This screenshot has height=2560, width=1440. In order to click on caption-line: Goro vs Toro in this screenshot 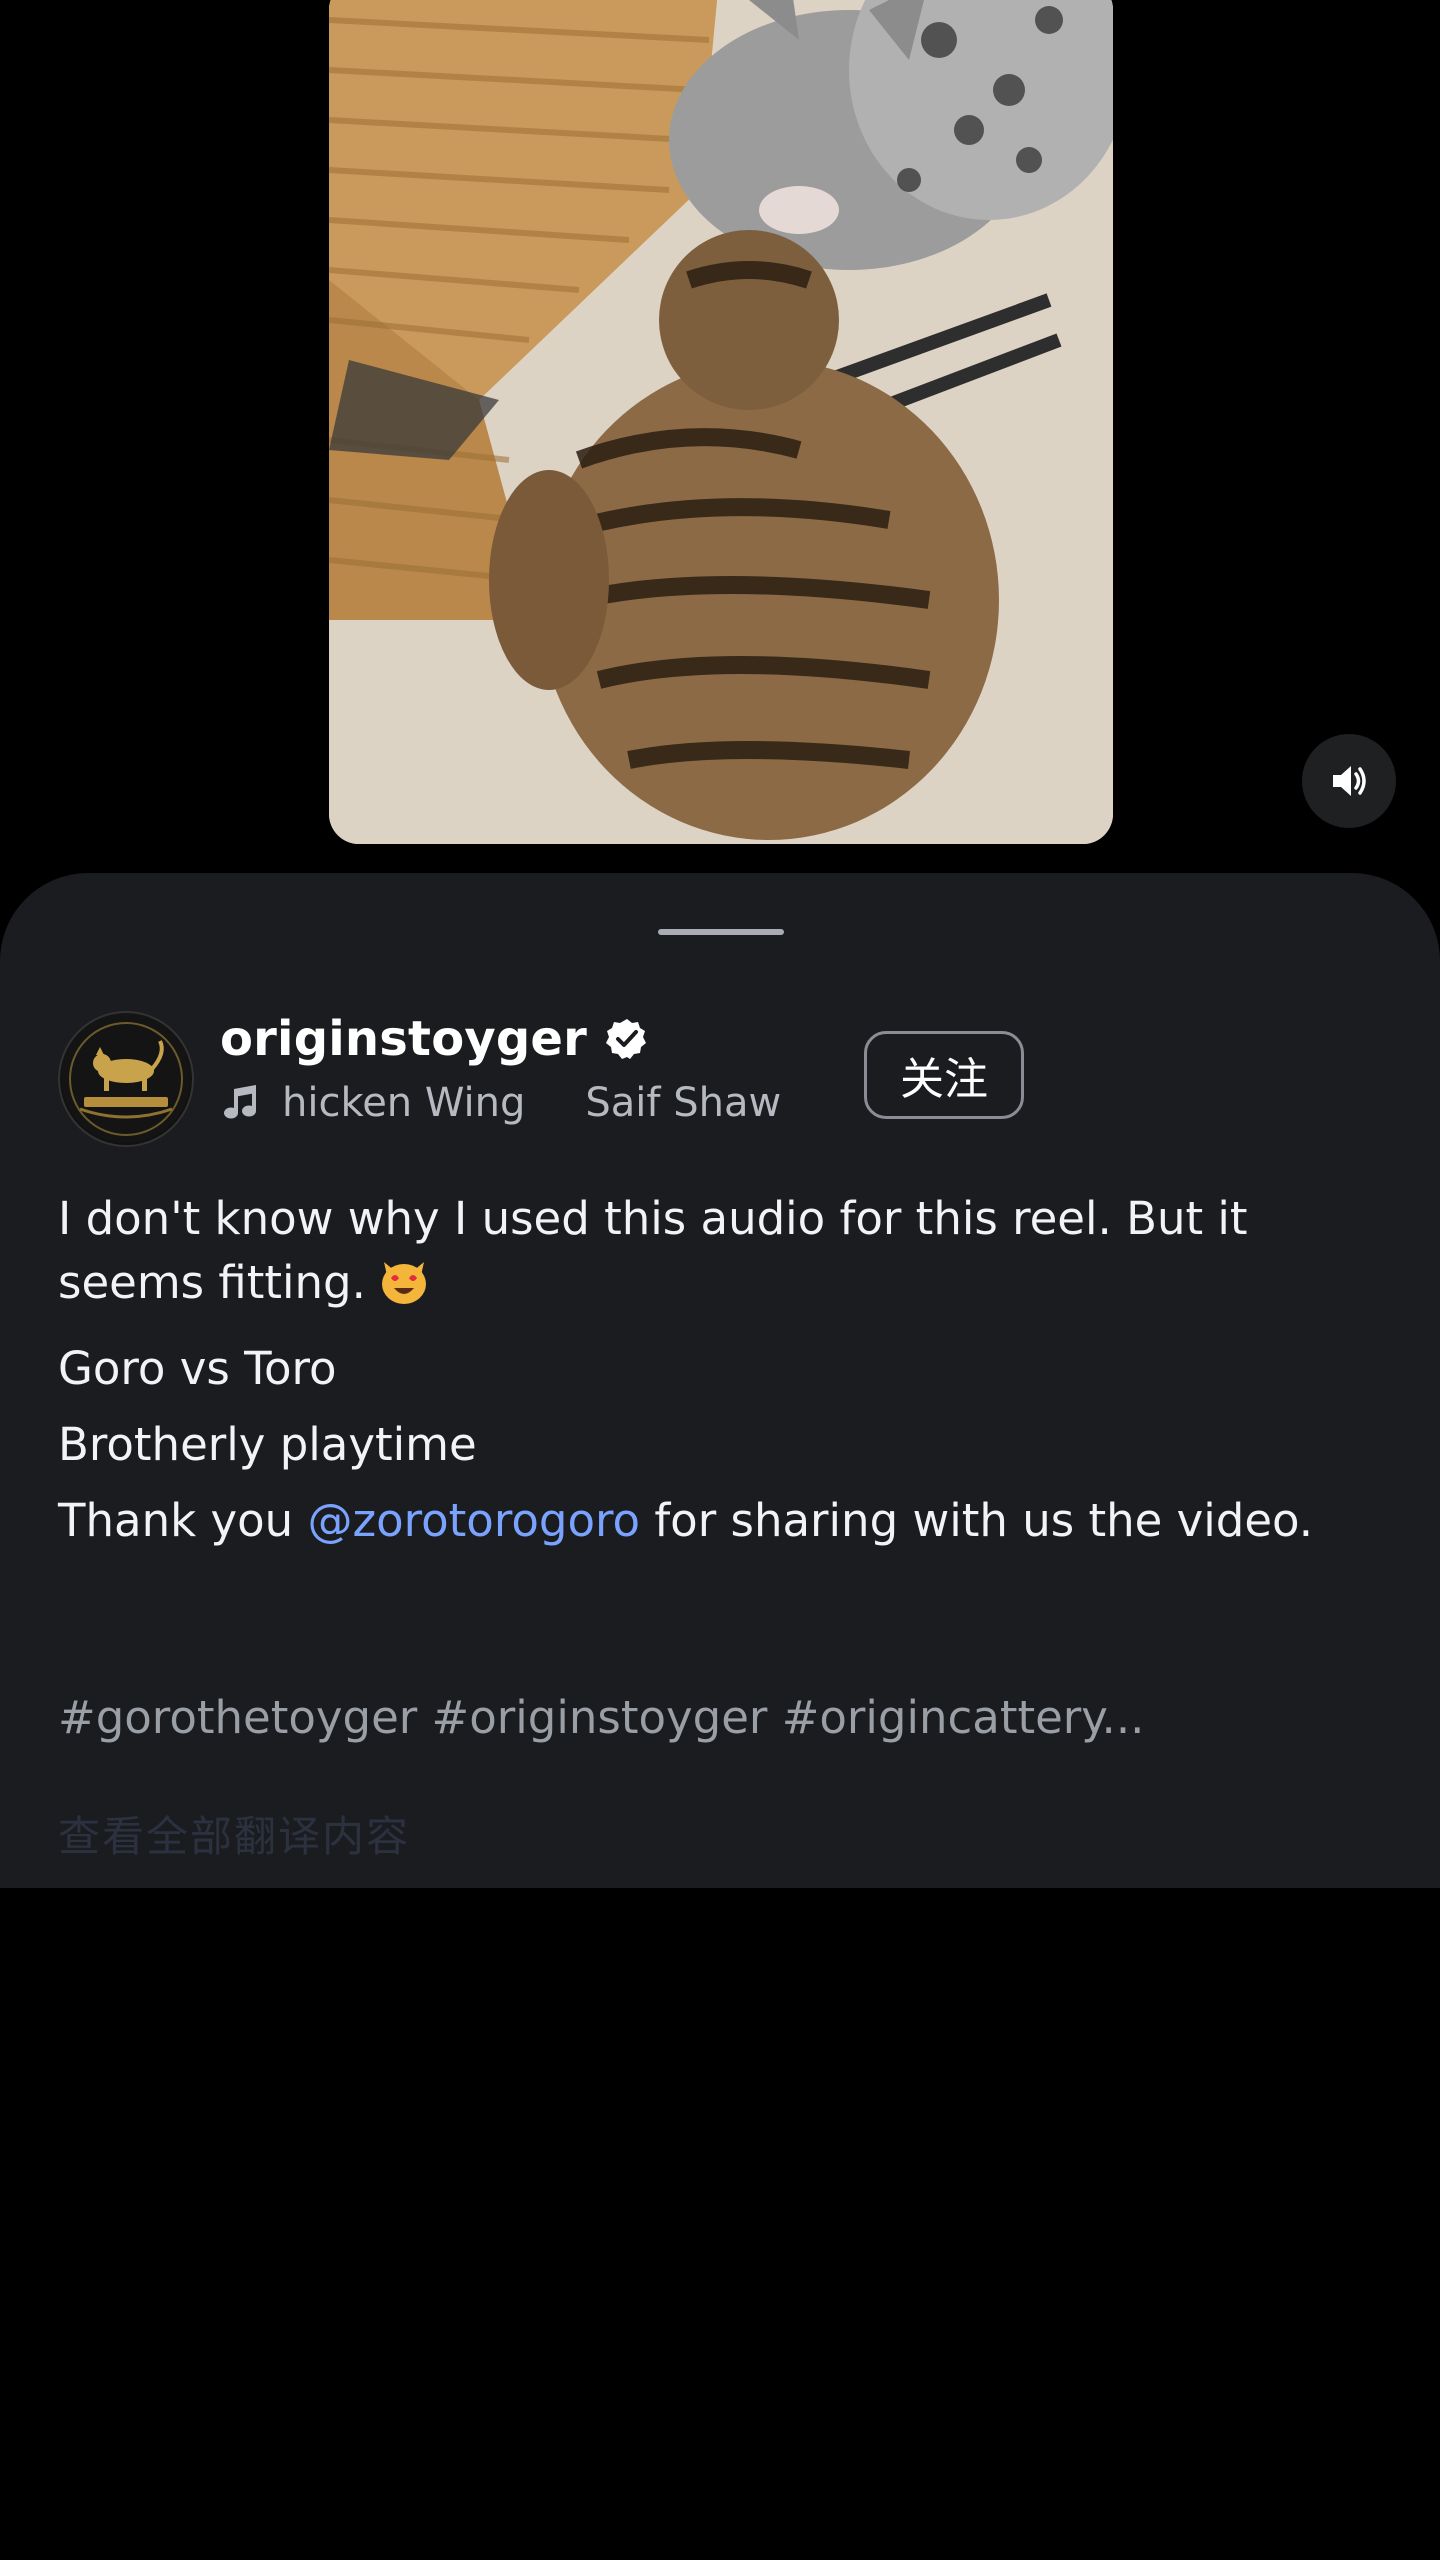, I will do `click(197, 1368)`.